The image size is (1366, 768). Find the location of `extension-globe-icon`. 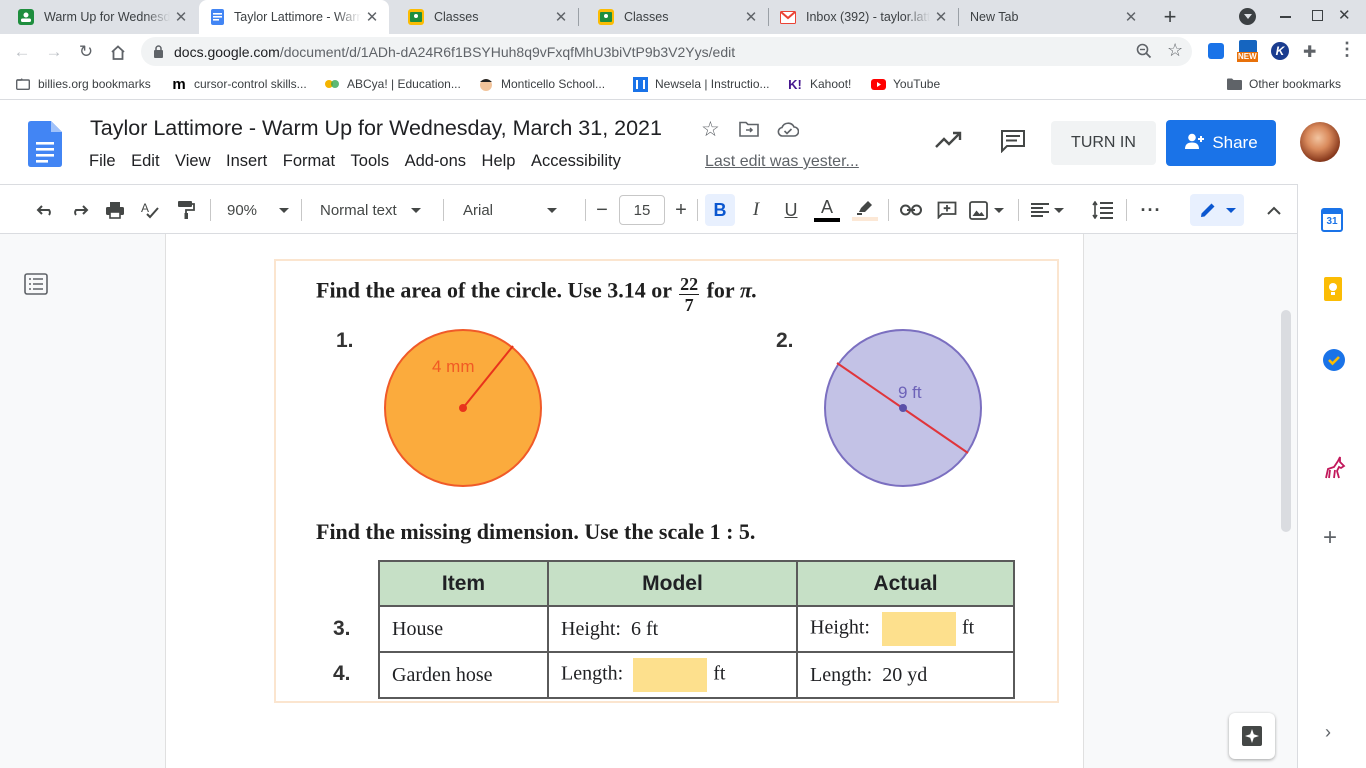

extension-globe-icon is located at coordinates (1216, 51).